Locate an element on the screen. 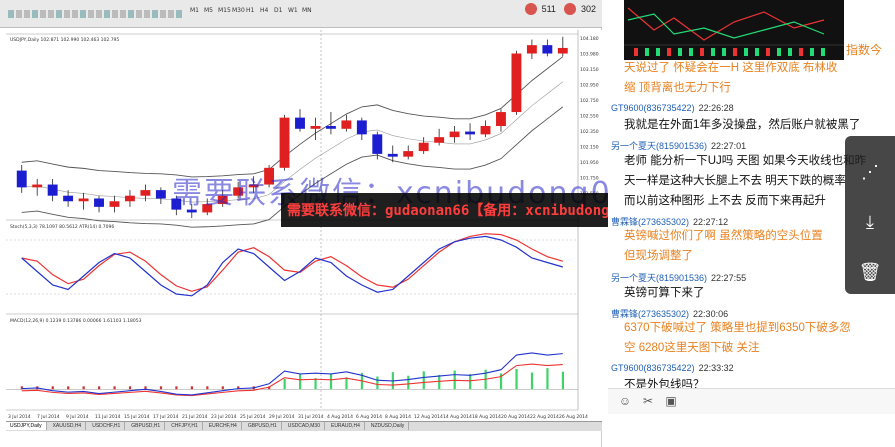 The image size is (895, 447). stoch-signal-line is located at coordinates (292, 262).